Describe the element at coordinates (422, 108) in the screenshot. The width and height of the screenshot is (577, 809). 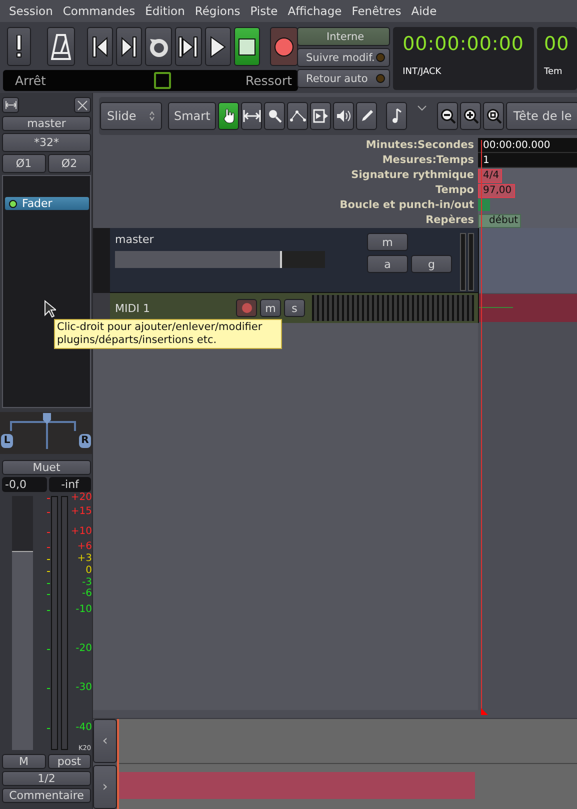
I see `chevron-down-icon` at that location.